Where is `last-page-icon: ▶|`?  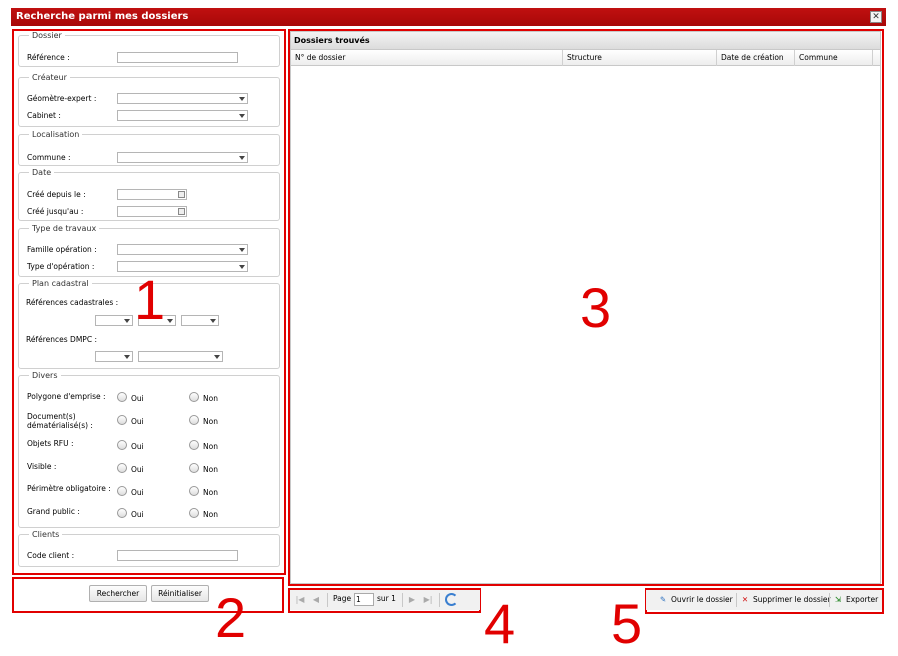
last-page-icon: ▶| is located at coordinates (428, 600).